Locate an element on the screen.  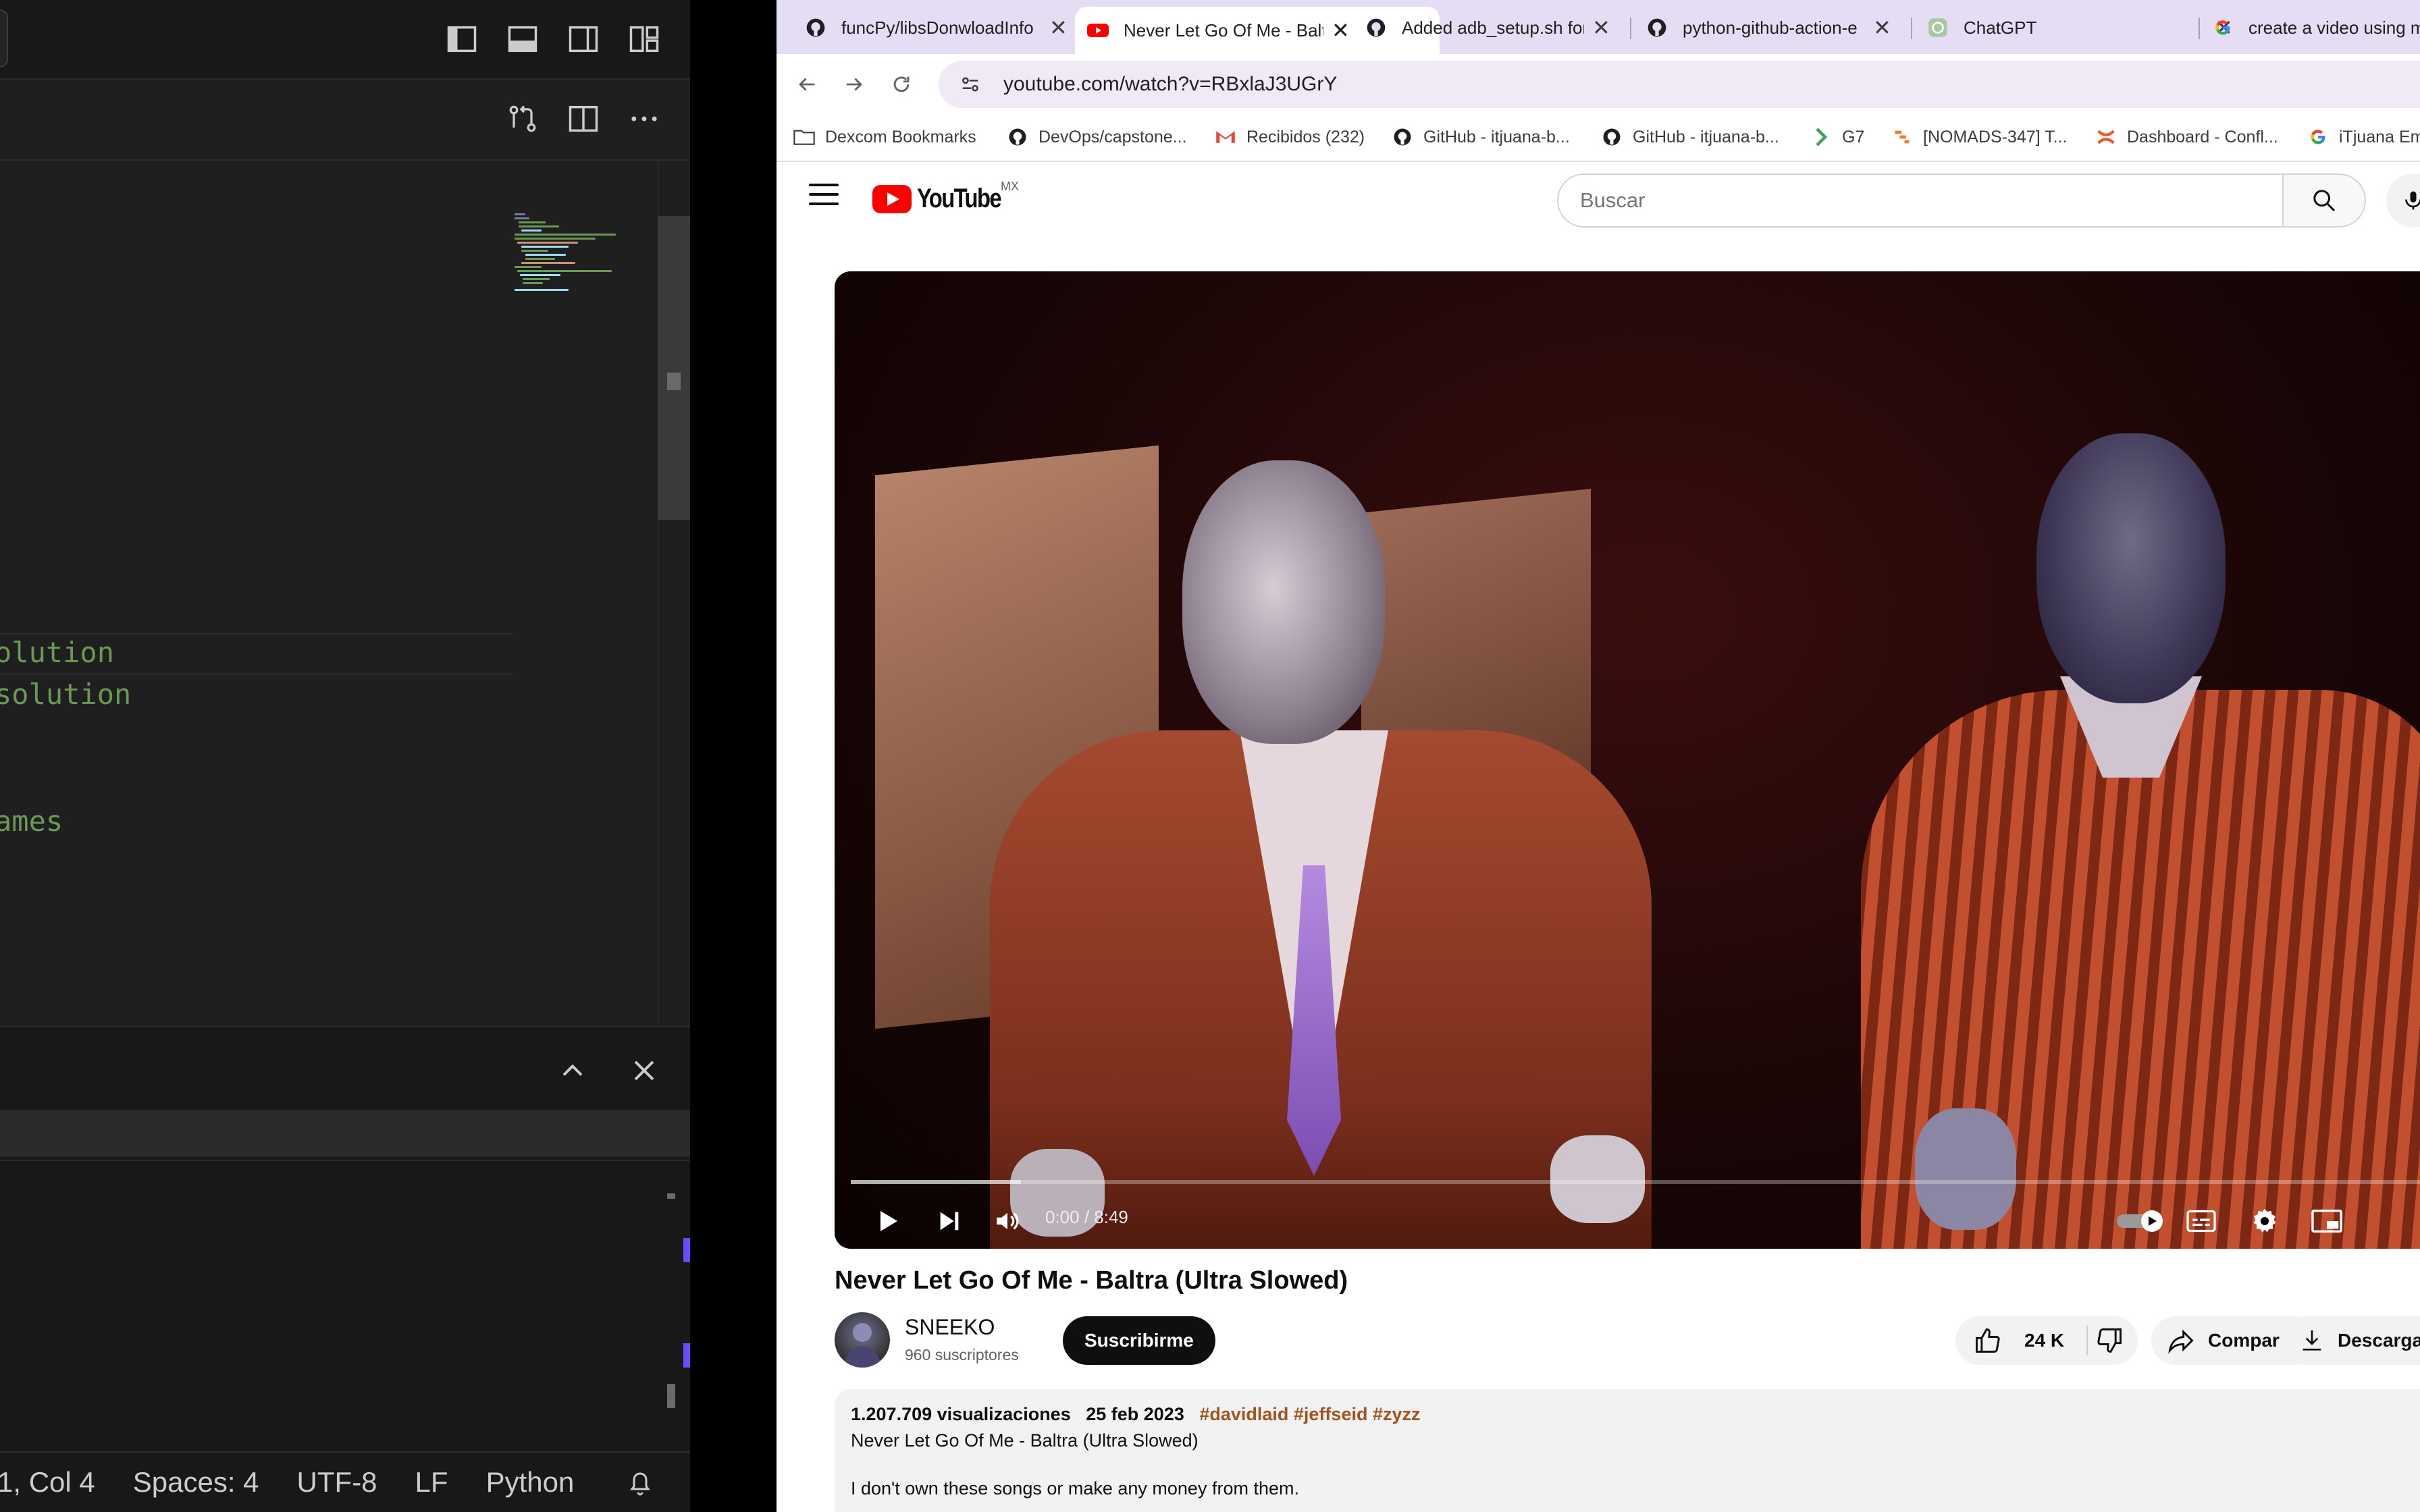
subtitles-button is located at coordinates (2201, 1221).